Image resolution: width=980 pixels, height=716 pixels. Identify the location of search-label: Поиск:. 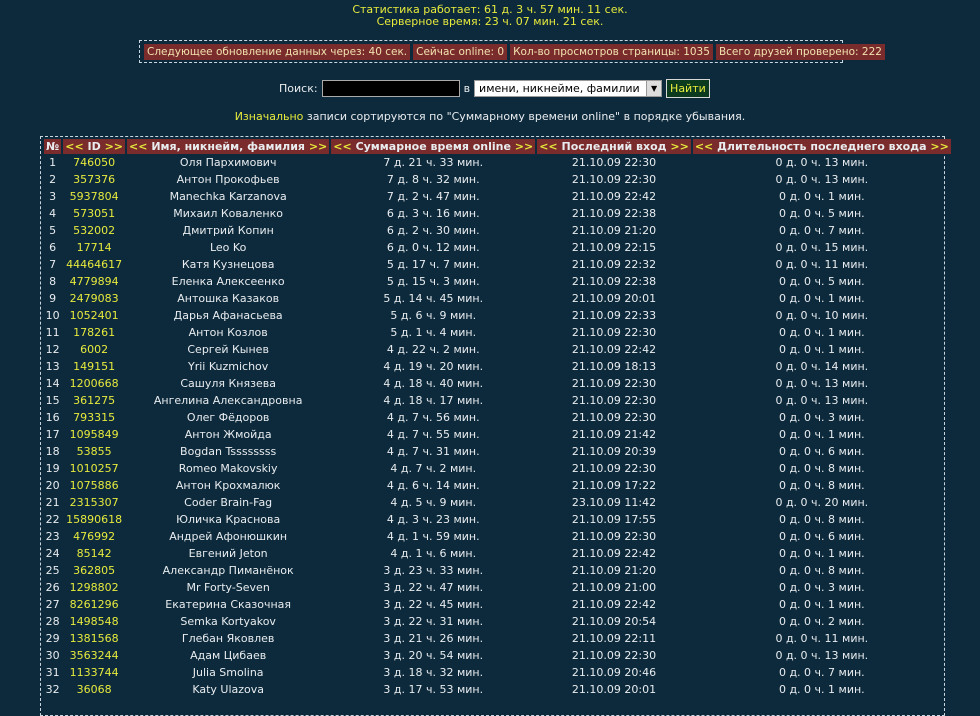
(298, 88).